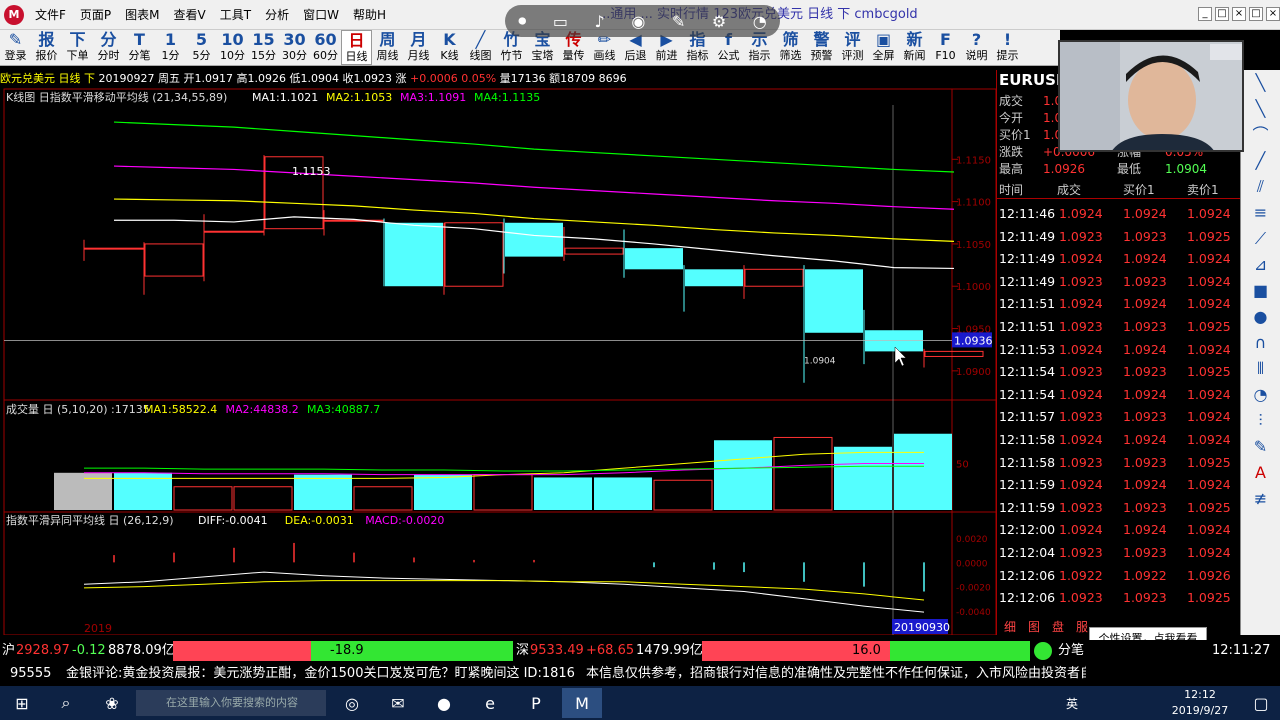 This screenshot has width=1280, height=720. What do you see at coordinates (1260, 343) in the screenshot?
I see `arc2-tool-icon: ∩` at bounding box center [1260, 343].